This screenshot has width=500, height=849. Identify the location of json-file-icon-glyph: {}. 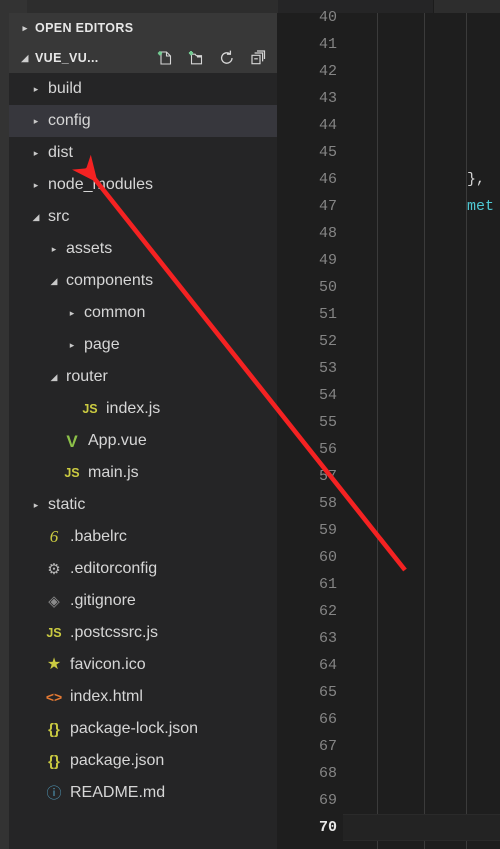
(54, 761).